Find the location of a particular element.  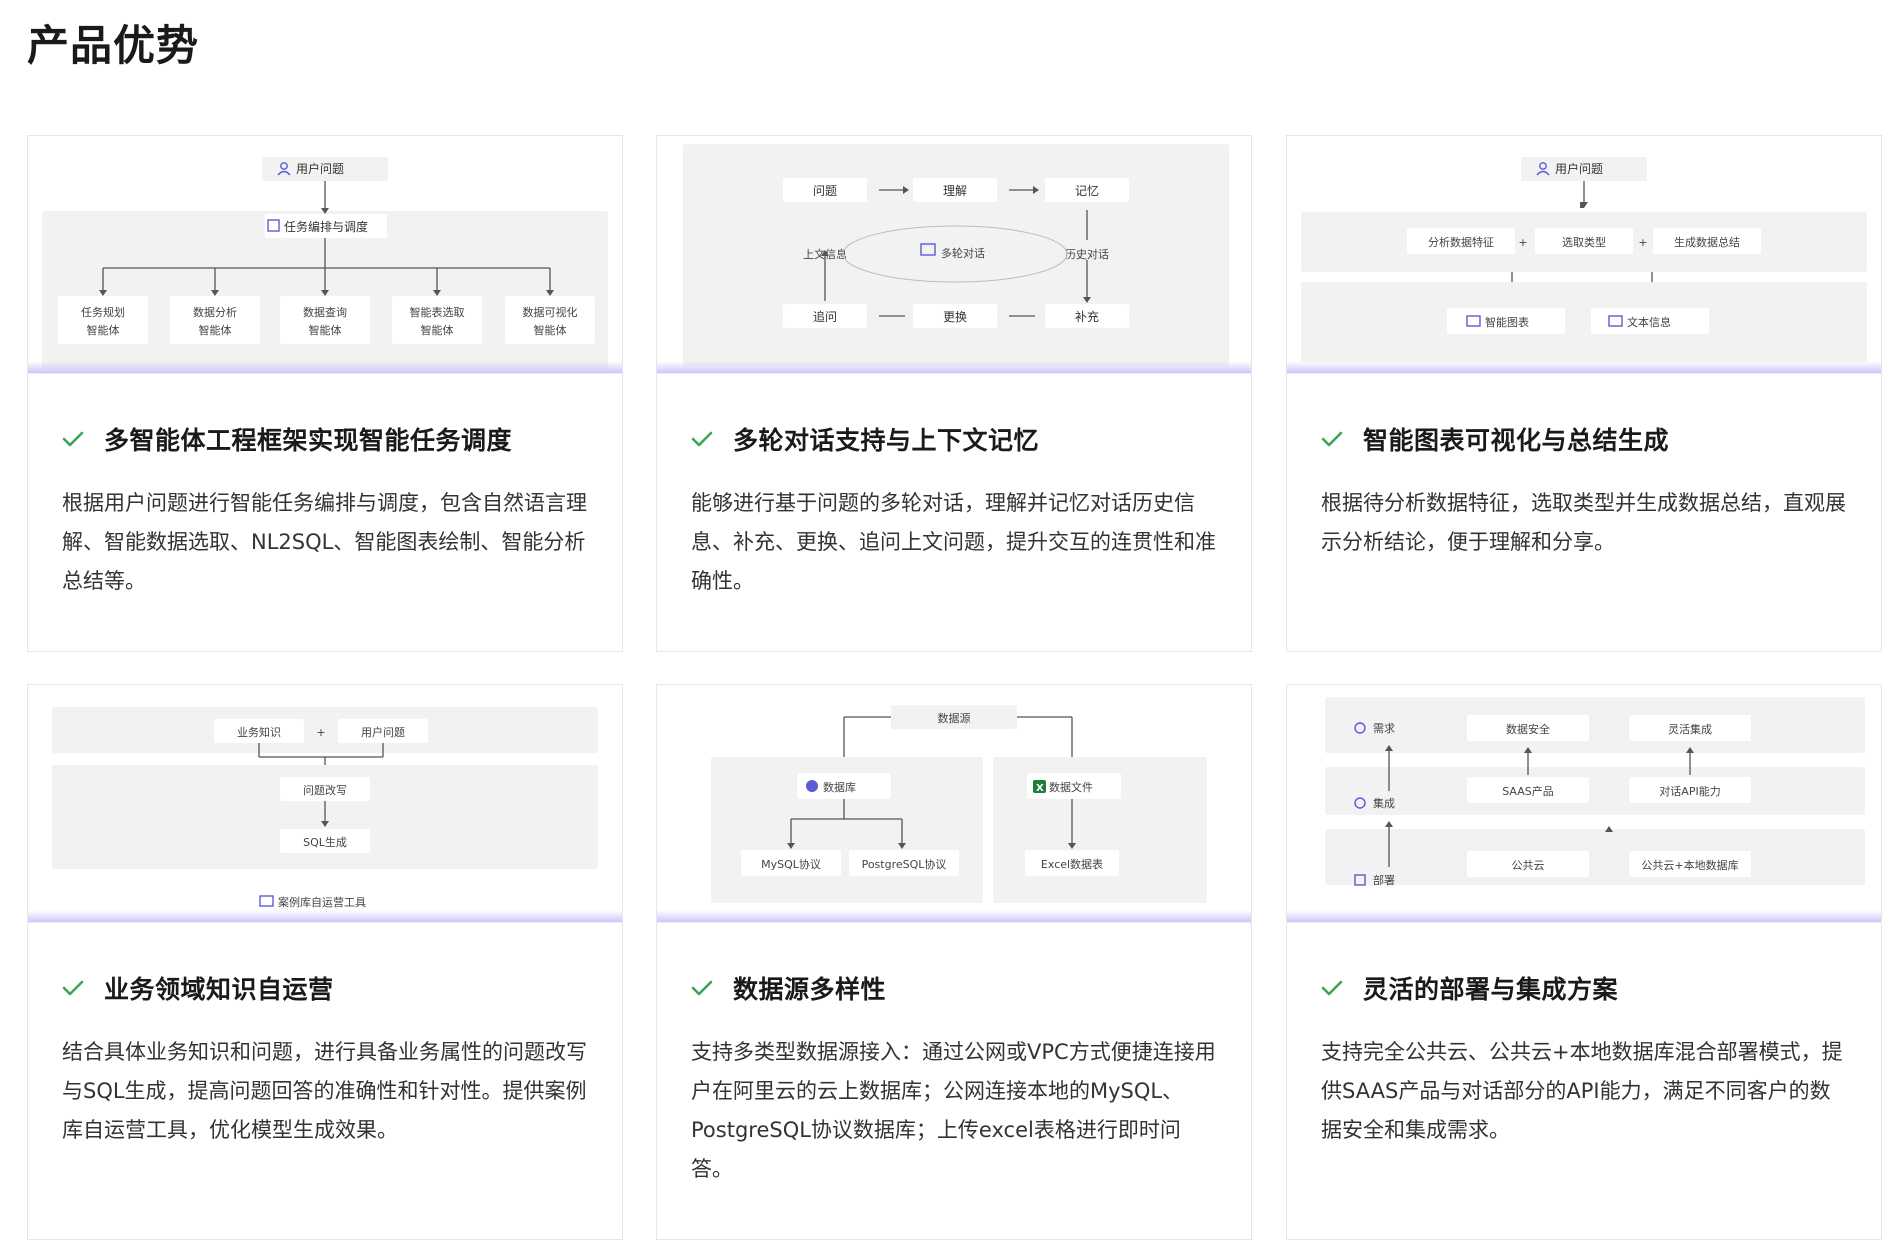

diagram-label: SAAS产品 is located at coordinates (1528, 791).